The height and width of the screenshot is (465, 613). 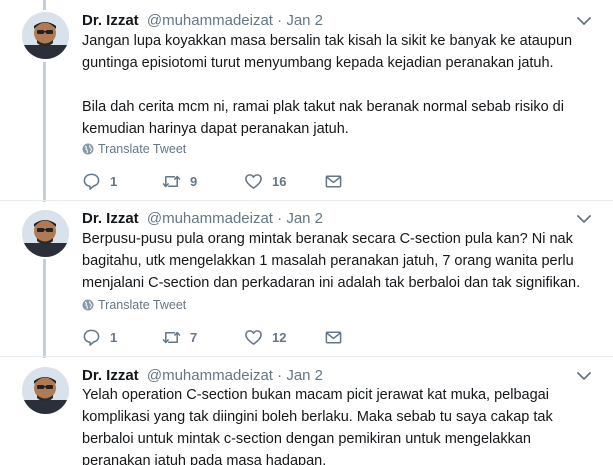 I want to click on like-count: 16, so click(x=279, y=181).